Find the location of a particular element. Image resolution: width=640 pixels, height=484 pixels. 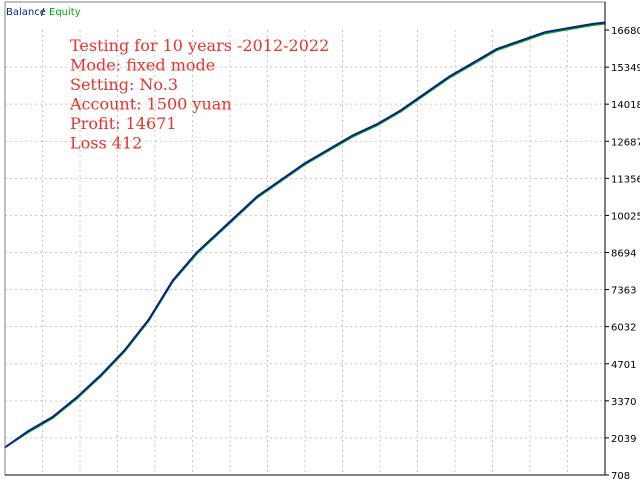

y-tick-label: 16680 is located at coordinates (625, 31).